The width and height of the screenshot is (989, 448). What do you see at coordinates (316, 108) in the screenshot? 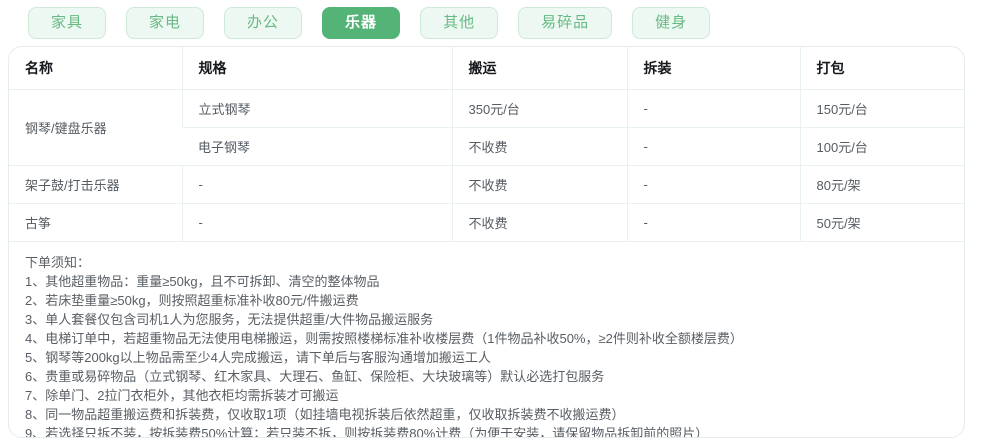
I see `spec-cell: 立式钢琴` at bounding box center [316, 108].